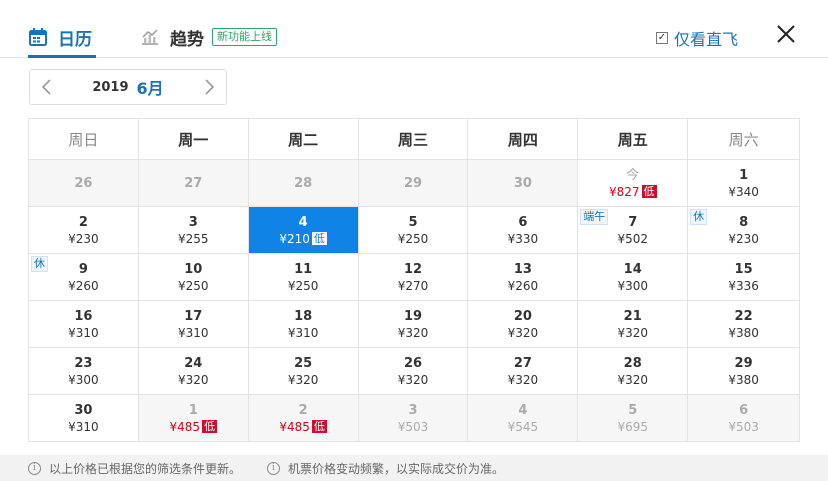 This screenshot has height=481, width=828. I want to click on day-cell: 端午 7 ¥502, so click(633, 230).